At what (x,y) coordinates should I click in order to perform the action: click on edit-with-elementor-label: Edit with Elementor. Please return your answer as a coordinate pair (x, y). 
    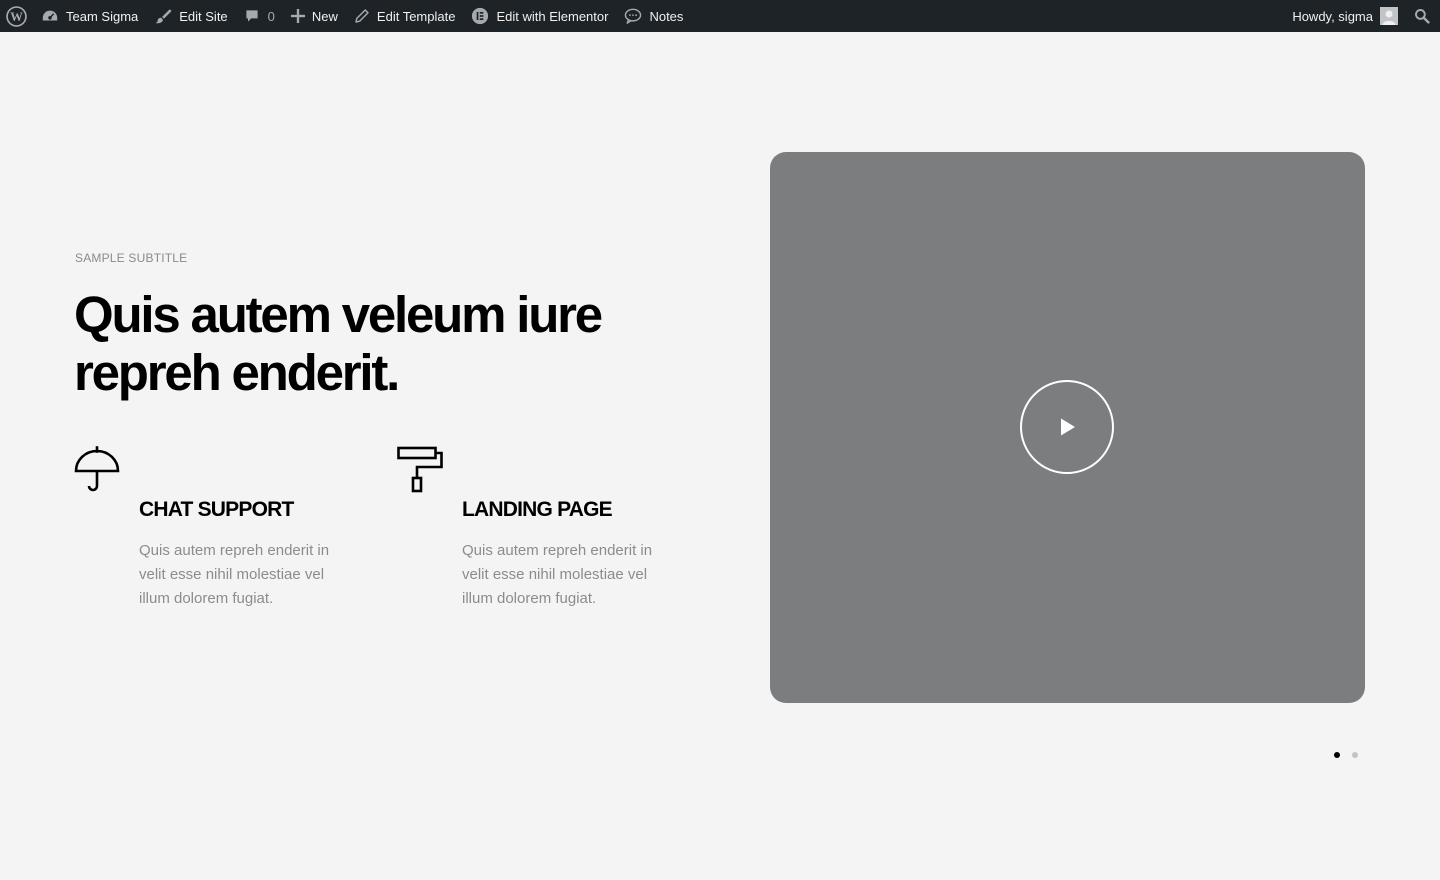
    Looking at the image, I should click on (552, 16).